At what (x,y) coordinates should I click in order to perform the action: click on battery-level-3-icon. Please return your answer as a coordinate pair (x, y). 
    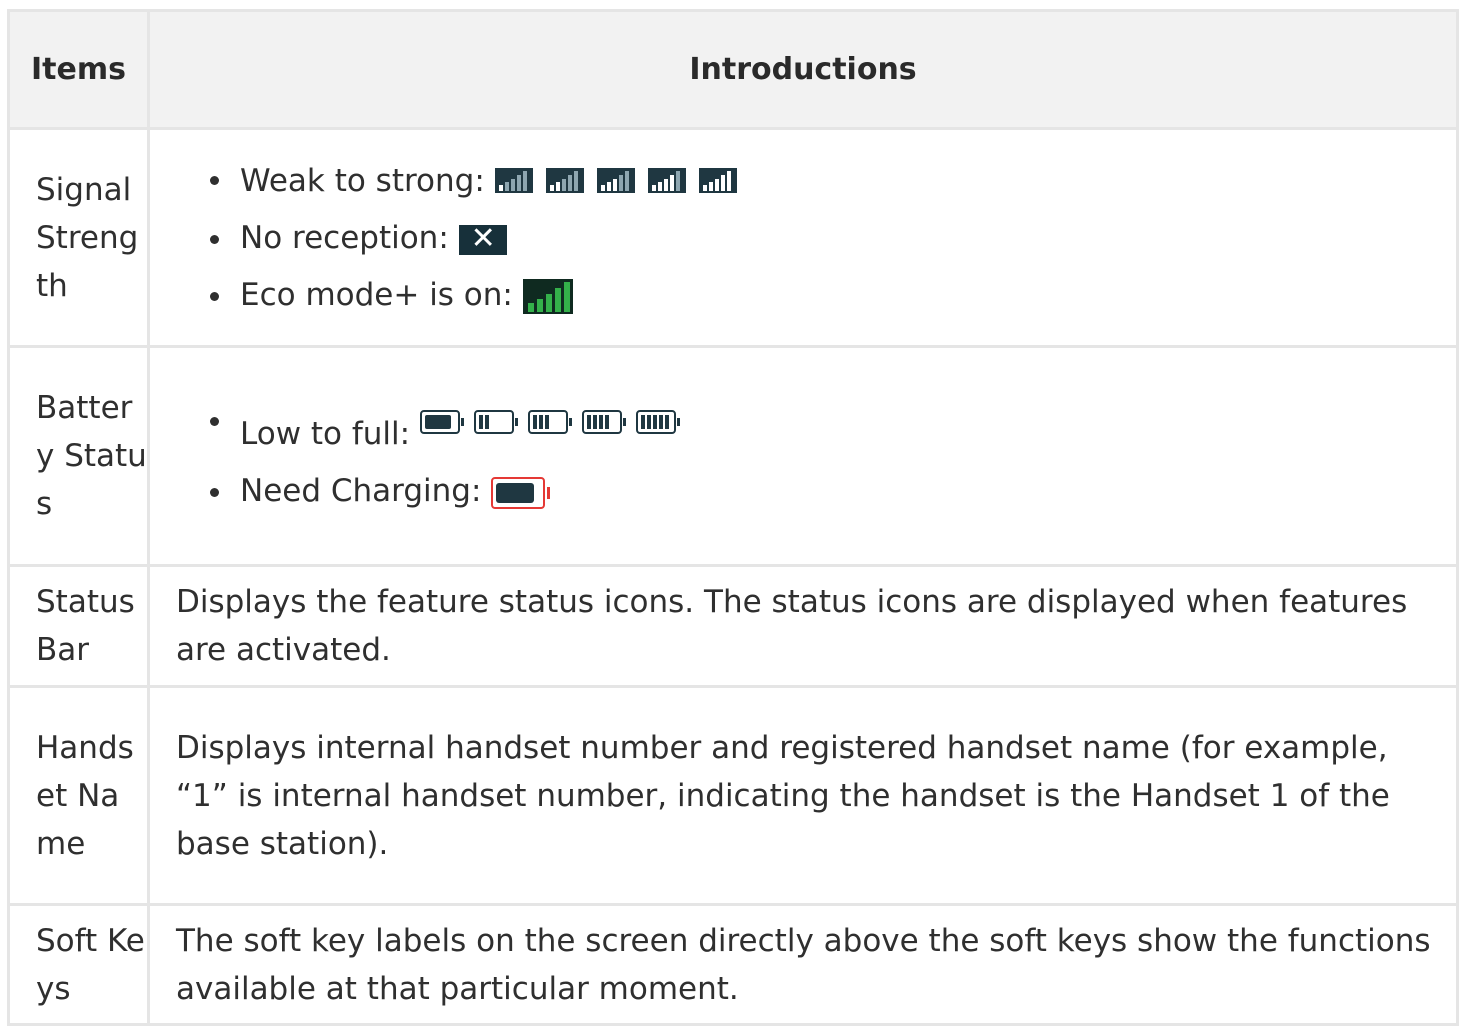
    Looking at the image, I should click on (603, 421).